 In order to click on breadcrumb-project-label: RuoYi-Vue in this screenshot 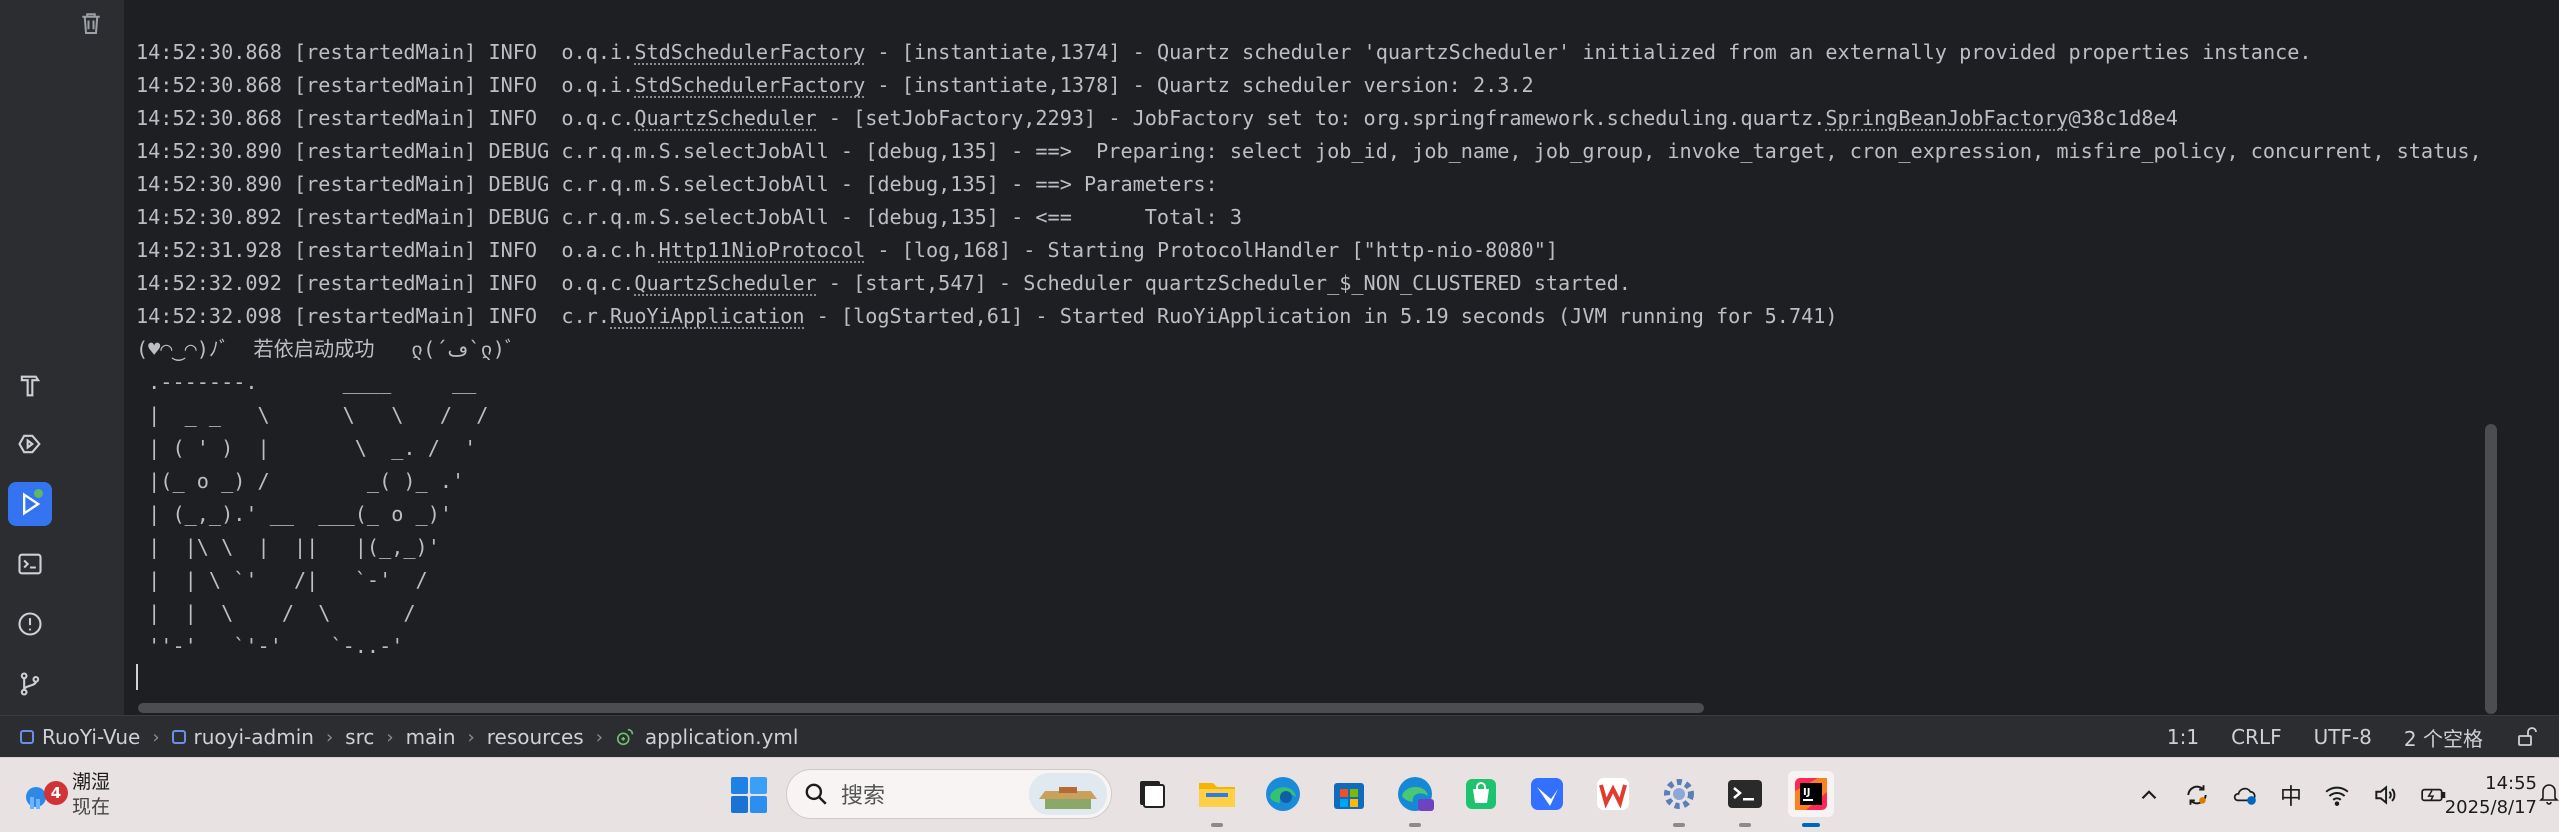, I will do `click(91, 737)`.